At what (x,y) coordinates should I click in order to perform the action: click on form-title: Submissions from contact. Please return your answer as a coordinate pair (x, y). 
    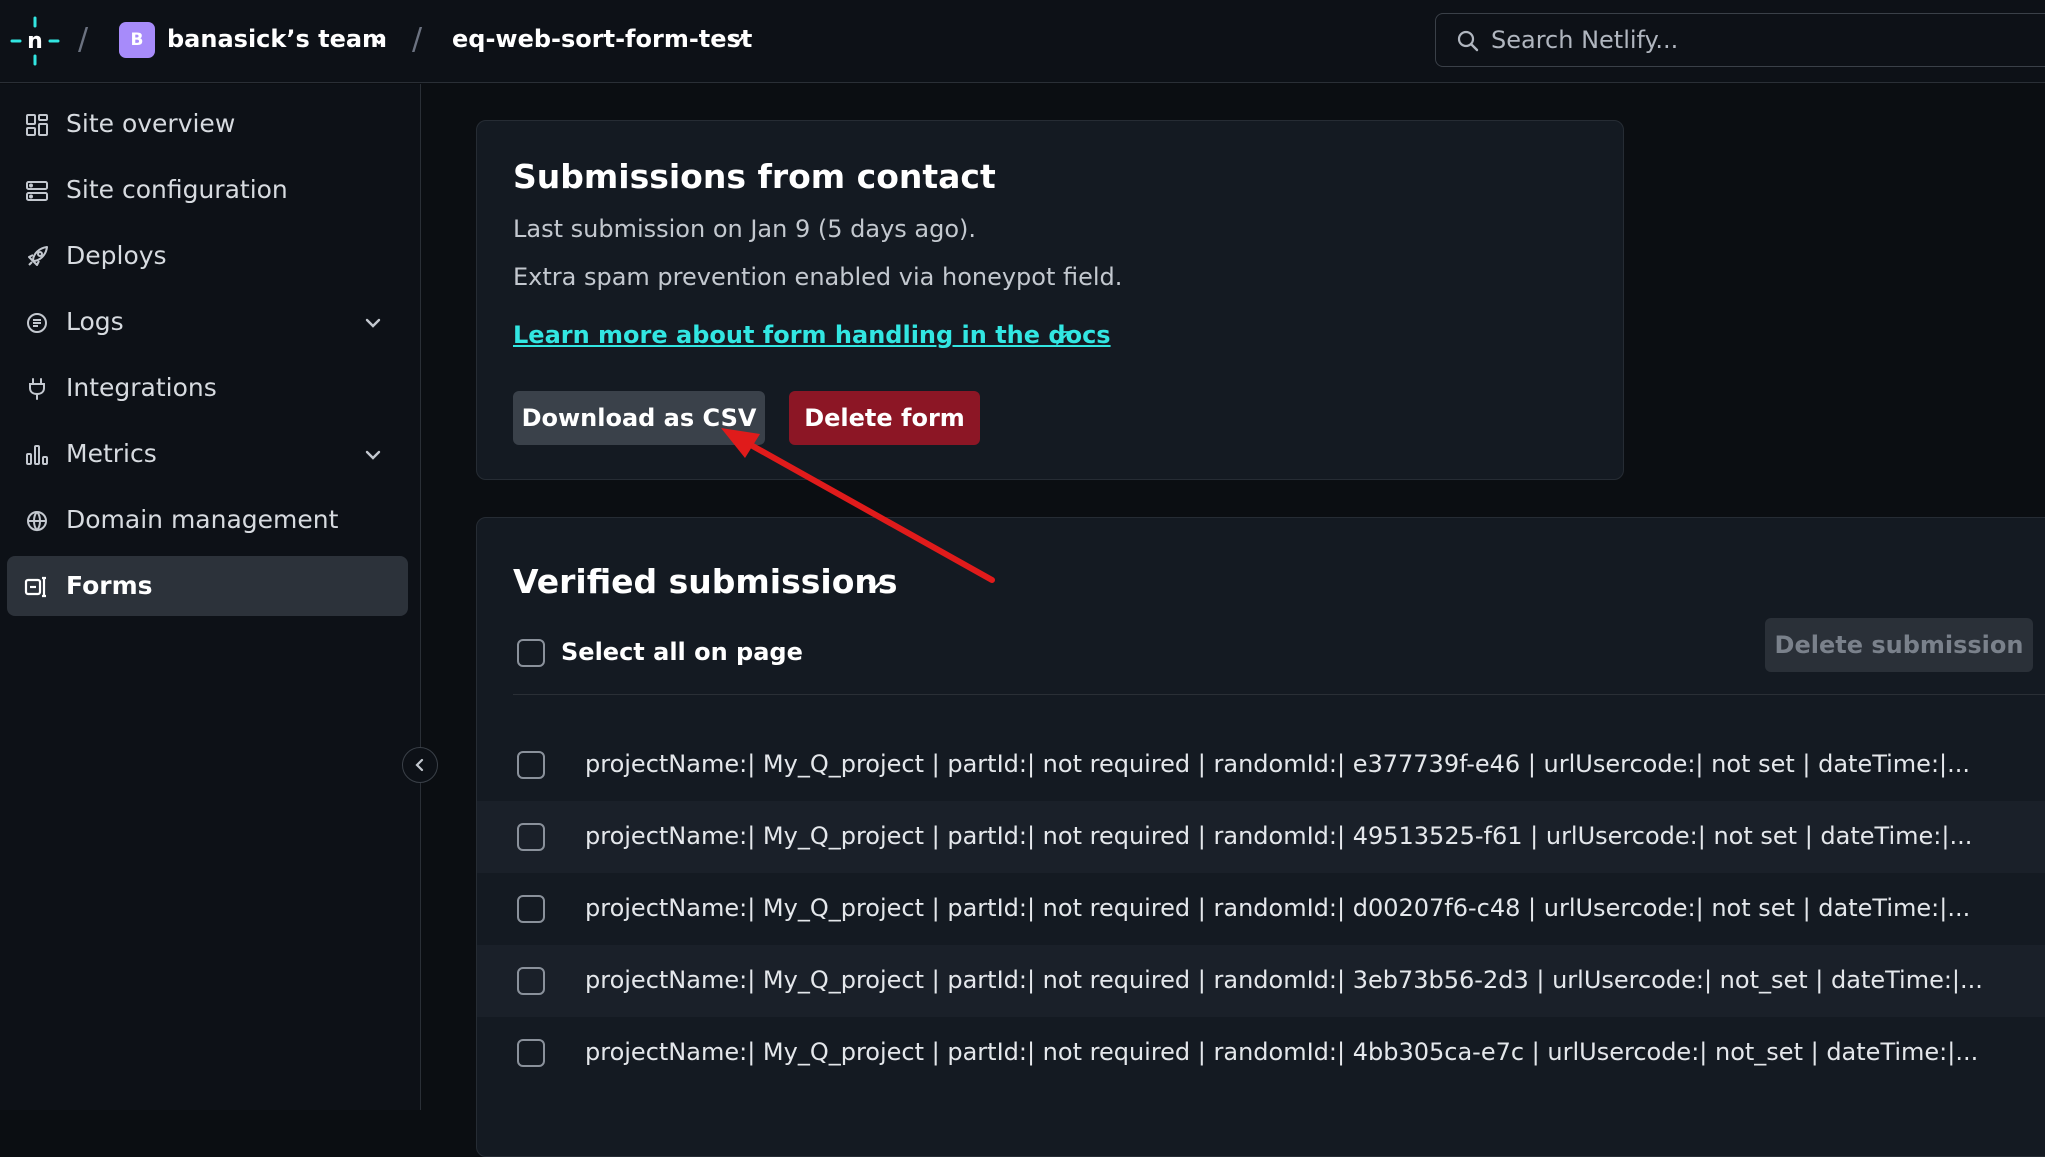
    Looking at the image, I should click on (754, 176).